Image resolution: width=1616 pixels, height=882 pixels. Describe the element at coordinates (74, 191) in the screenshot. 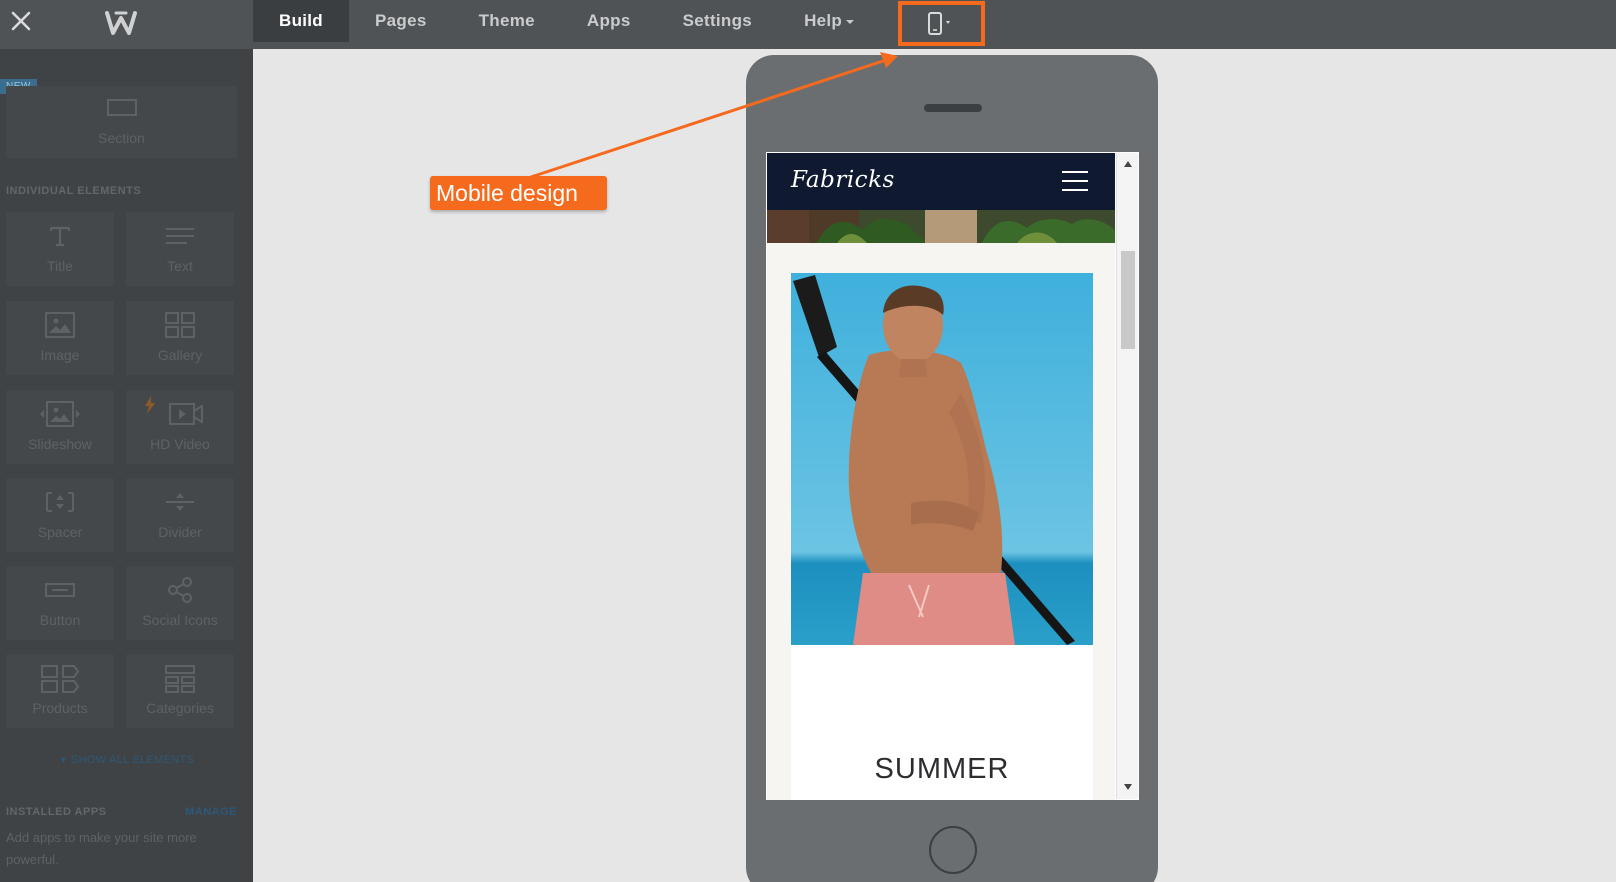

I see `individual-elements-heading: INDIVIDUAL ELEMENTS` at that location.